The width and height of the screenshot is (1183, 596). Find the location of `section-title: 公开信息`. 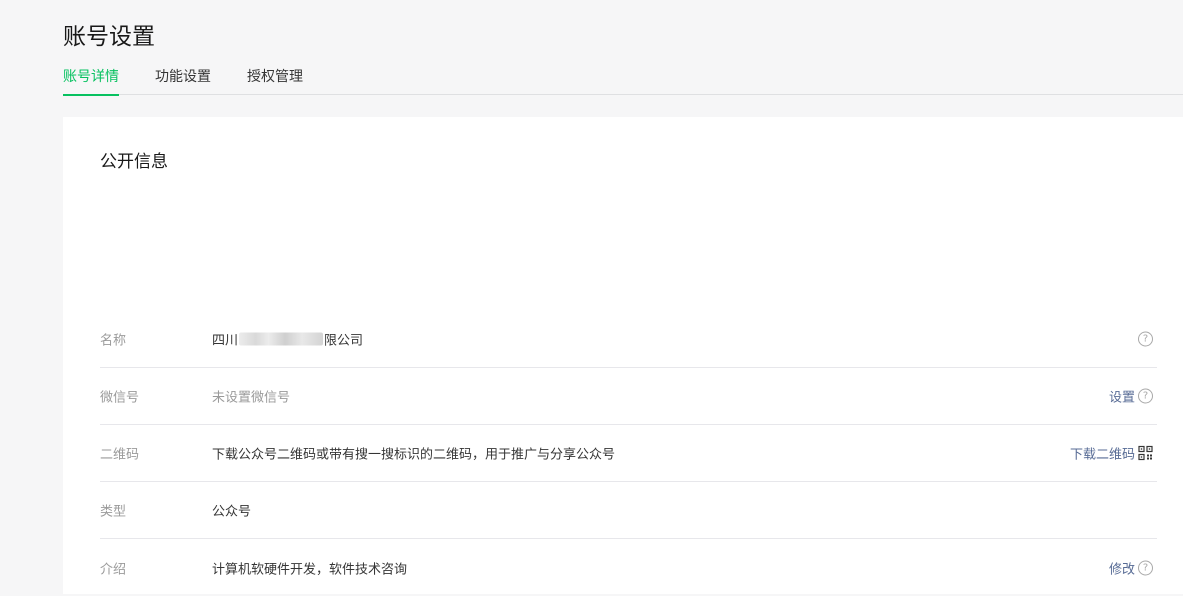

section-title: 公开信息 is located at coordinates (134, 162).